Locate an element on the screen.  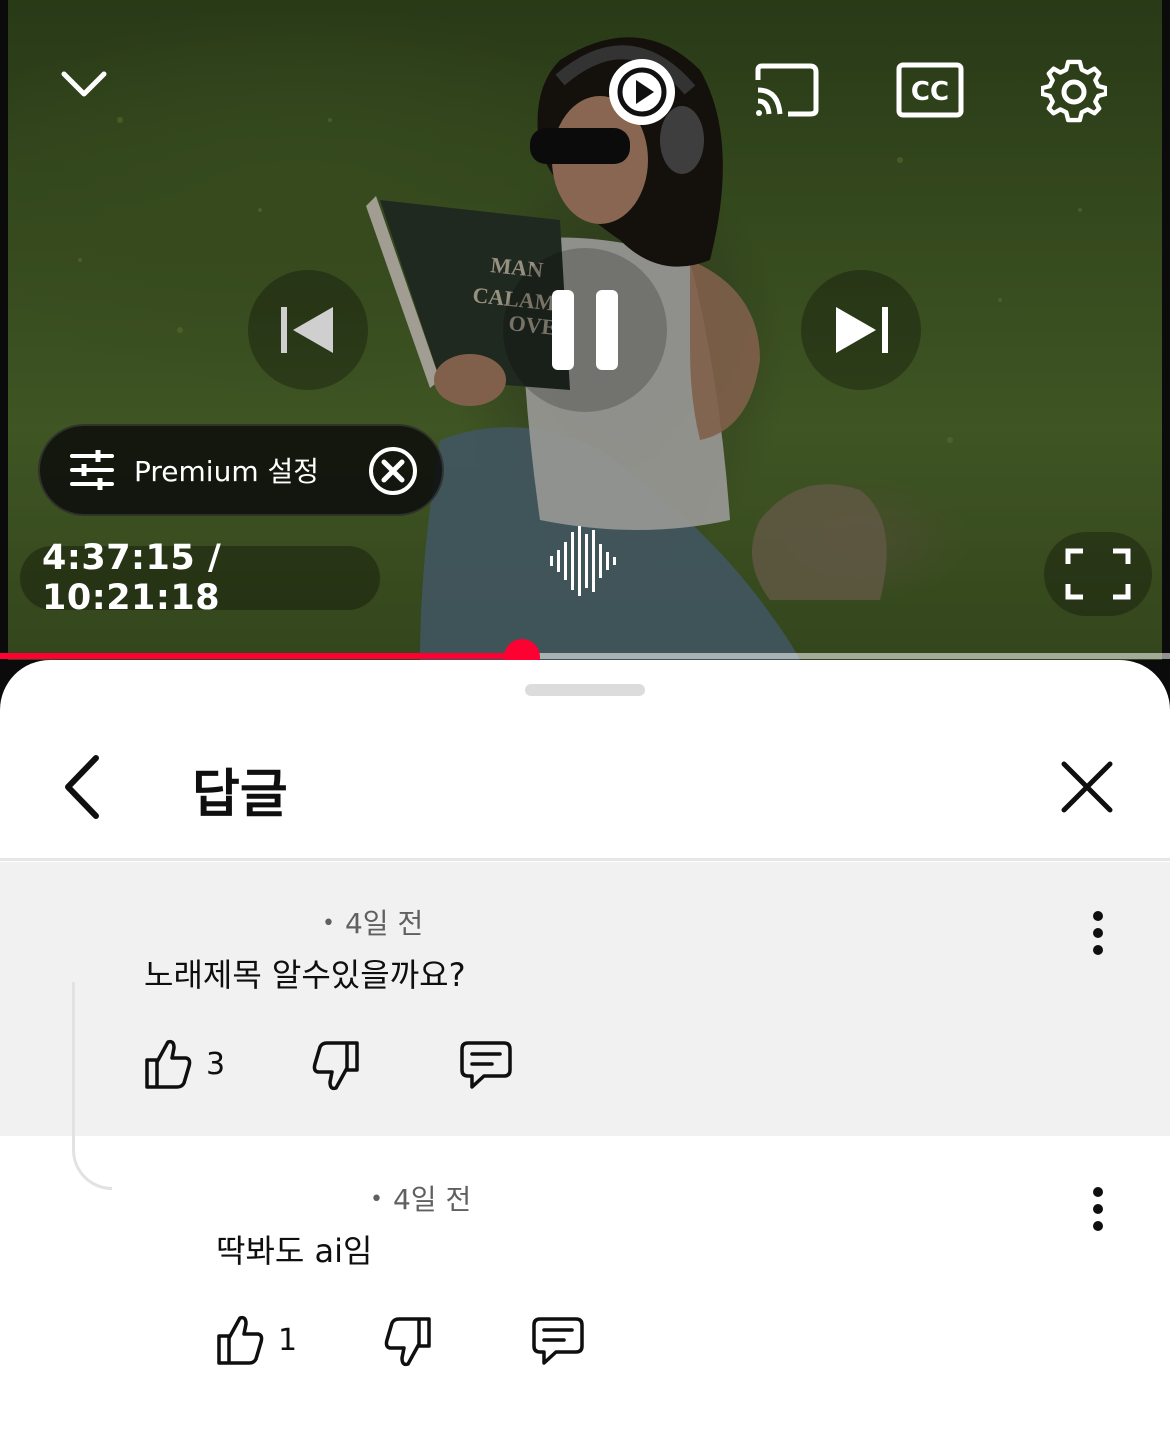
like-button: 3 is located at coordinates (184, 1064).